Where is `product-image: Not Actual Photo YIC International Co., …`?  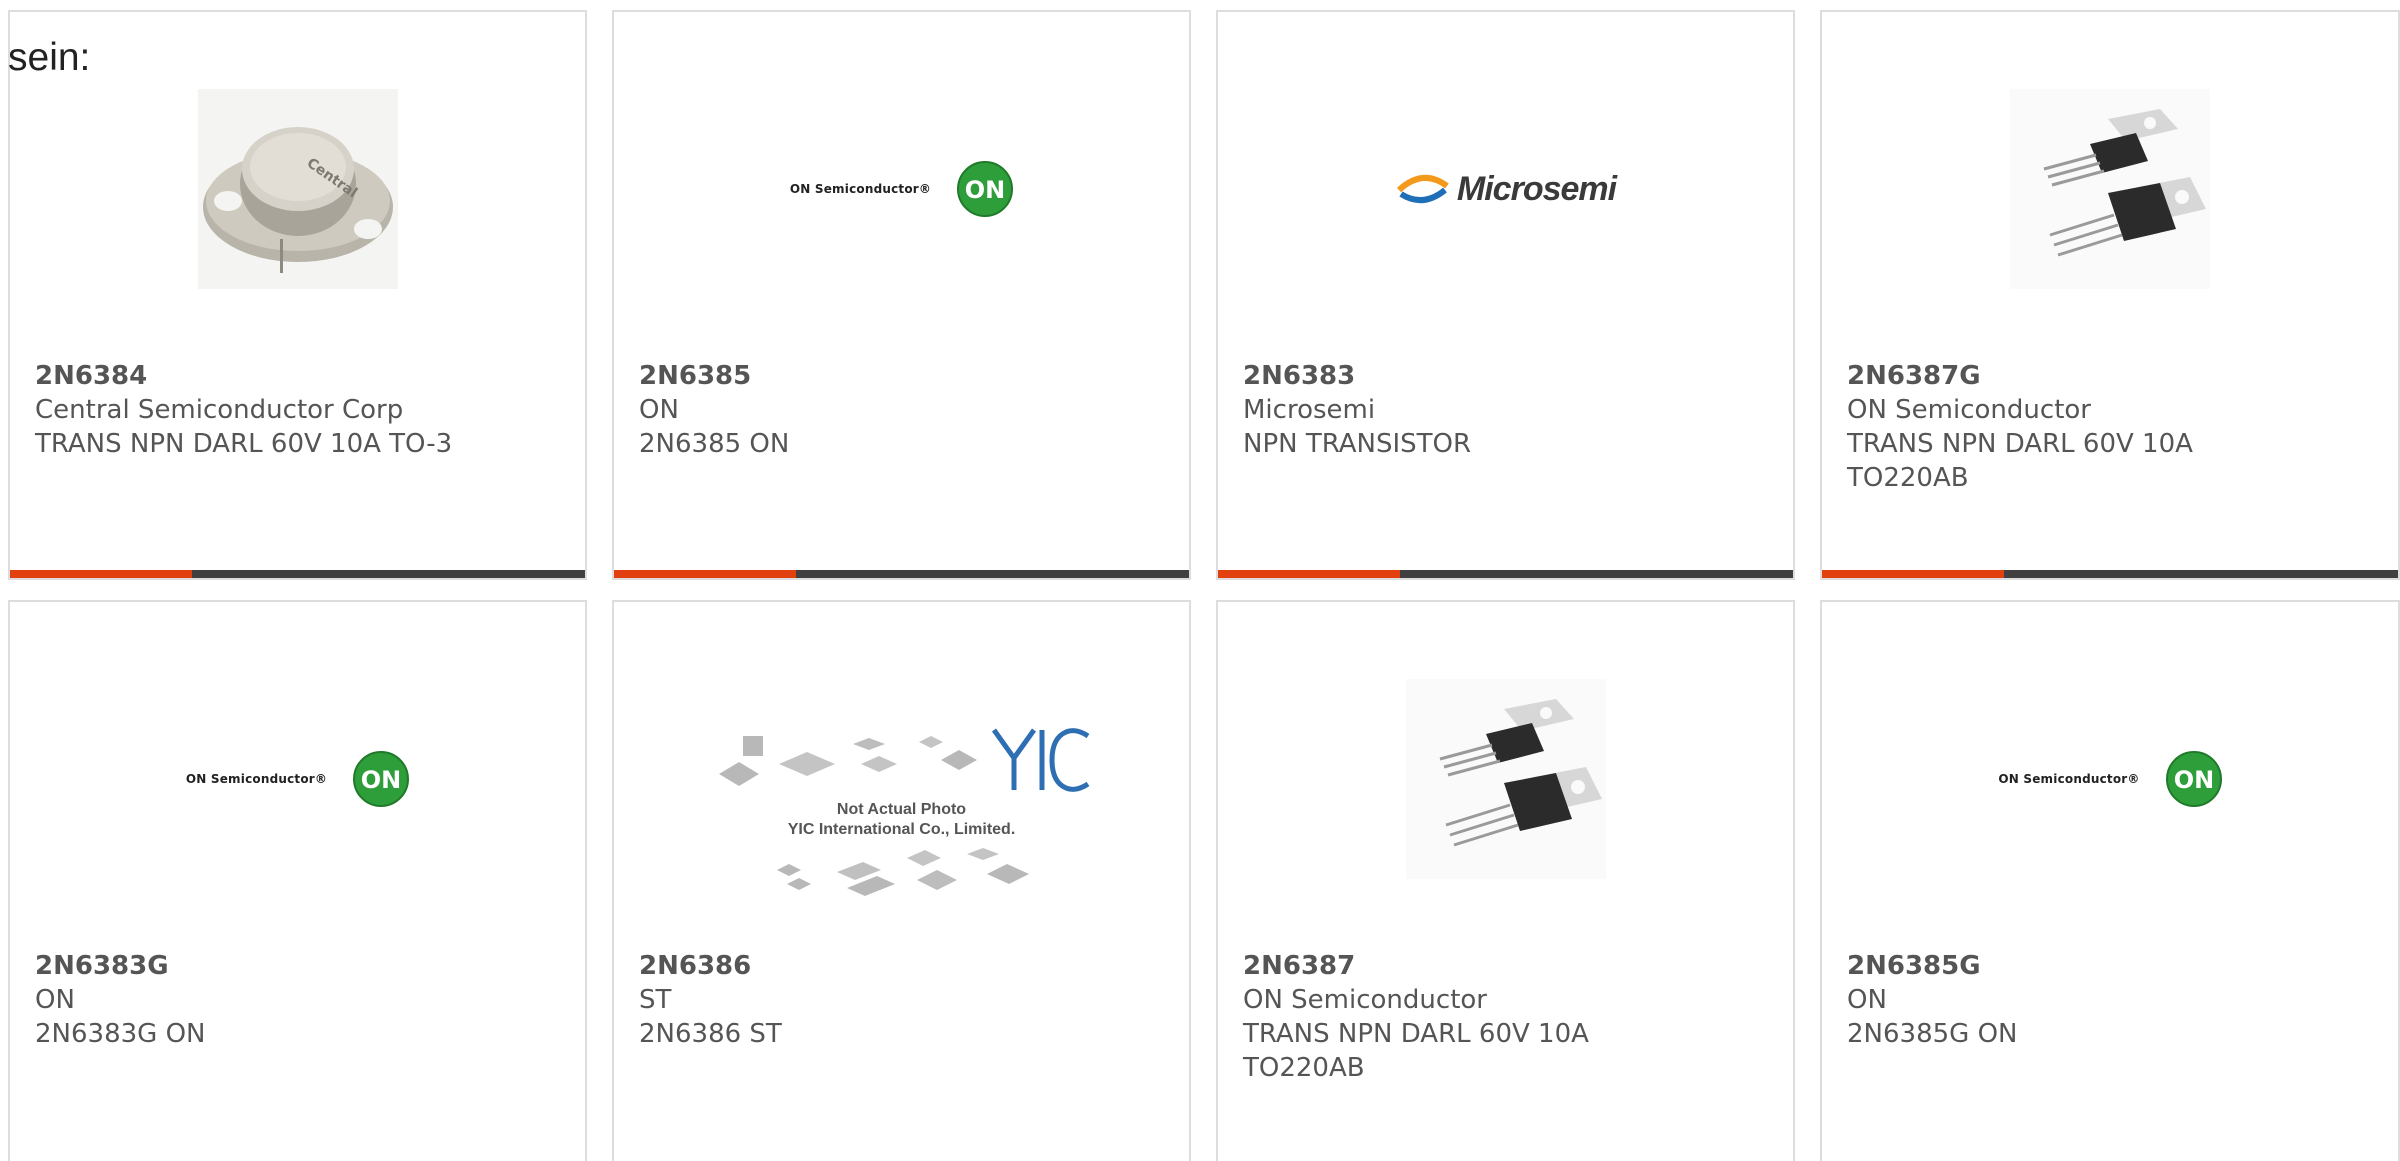 product-image: Not Actual Photo YIC International Co., … is located at coordinates (901, 815).